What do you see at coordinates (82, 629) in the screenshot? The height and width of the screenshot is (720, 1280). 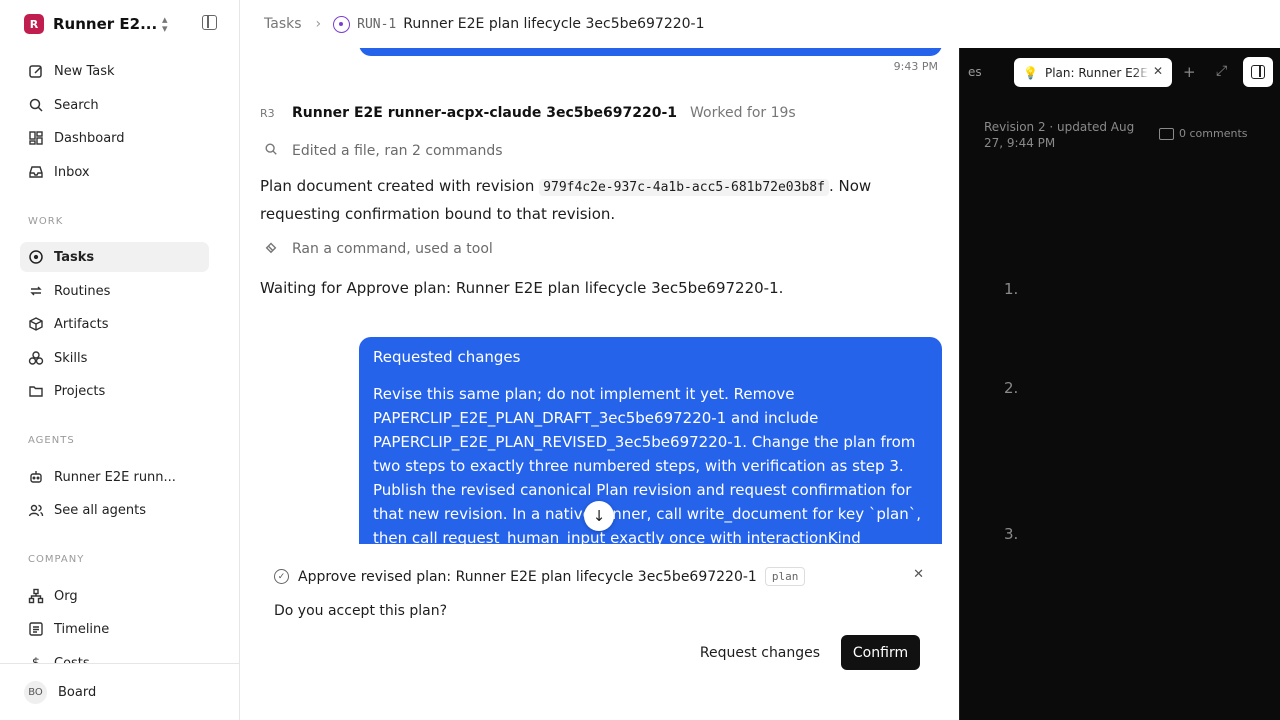 I see `sidebar-item-label: Timeline` at bounding box center [82, 629].